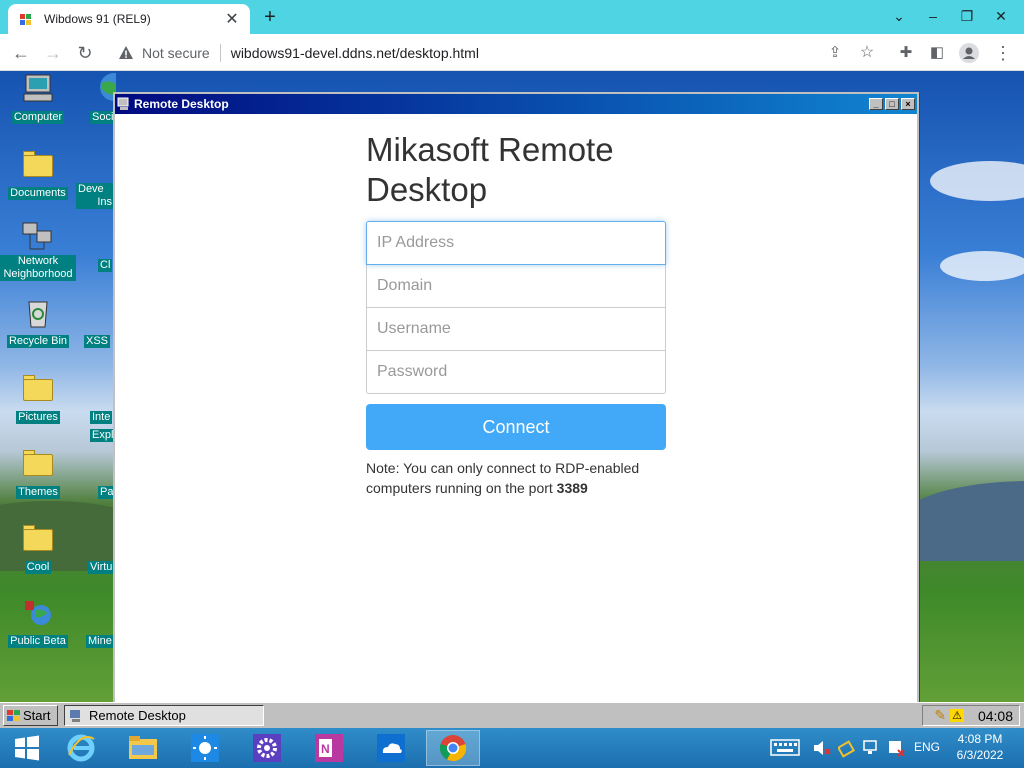 The width and height of the screenshot is (1024, 768). I want to click on desktop-icon-label: Computer, so click(38, 117).